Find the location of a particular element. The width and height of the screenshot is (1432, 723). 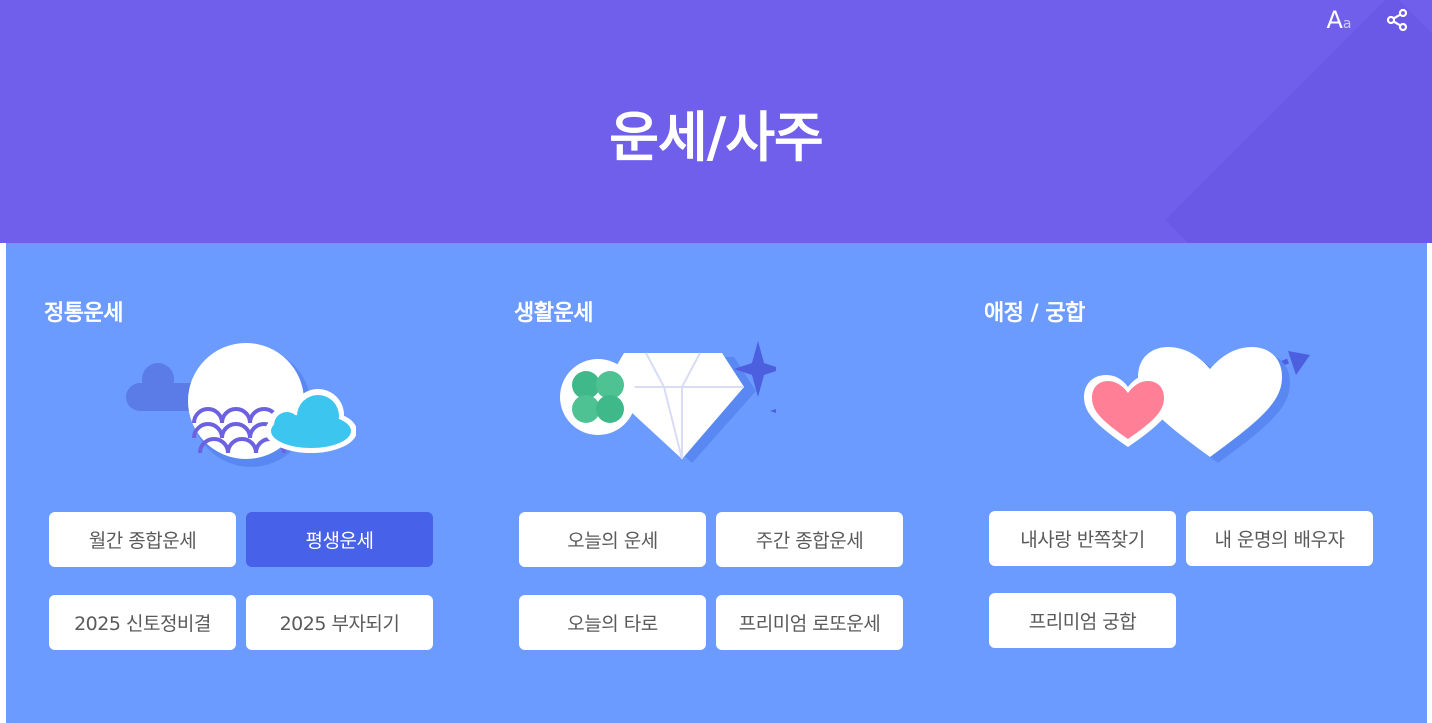

moon-cloud-icon is located at coordinates (241, 405).